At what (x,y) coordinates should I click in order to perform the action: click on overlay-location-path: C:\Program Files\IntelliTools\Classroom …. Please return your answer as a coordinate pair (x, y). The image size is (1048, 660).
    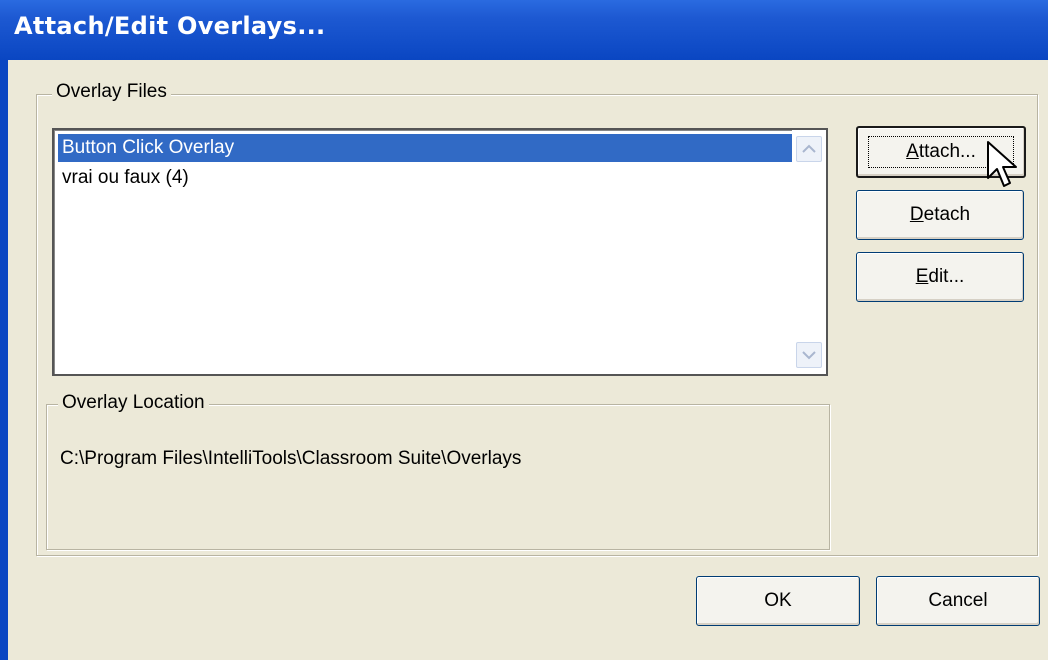
    Looking at the image, I should click on (291, 458).